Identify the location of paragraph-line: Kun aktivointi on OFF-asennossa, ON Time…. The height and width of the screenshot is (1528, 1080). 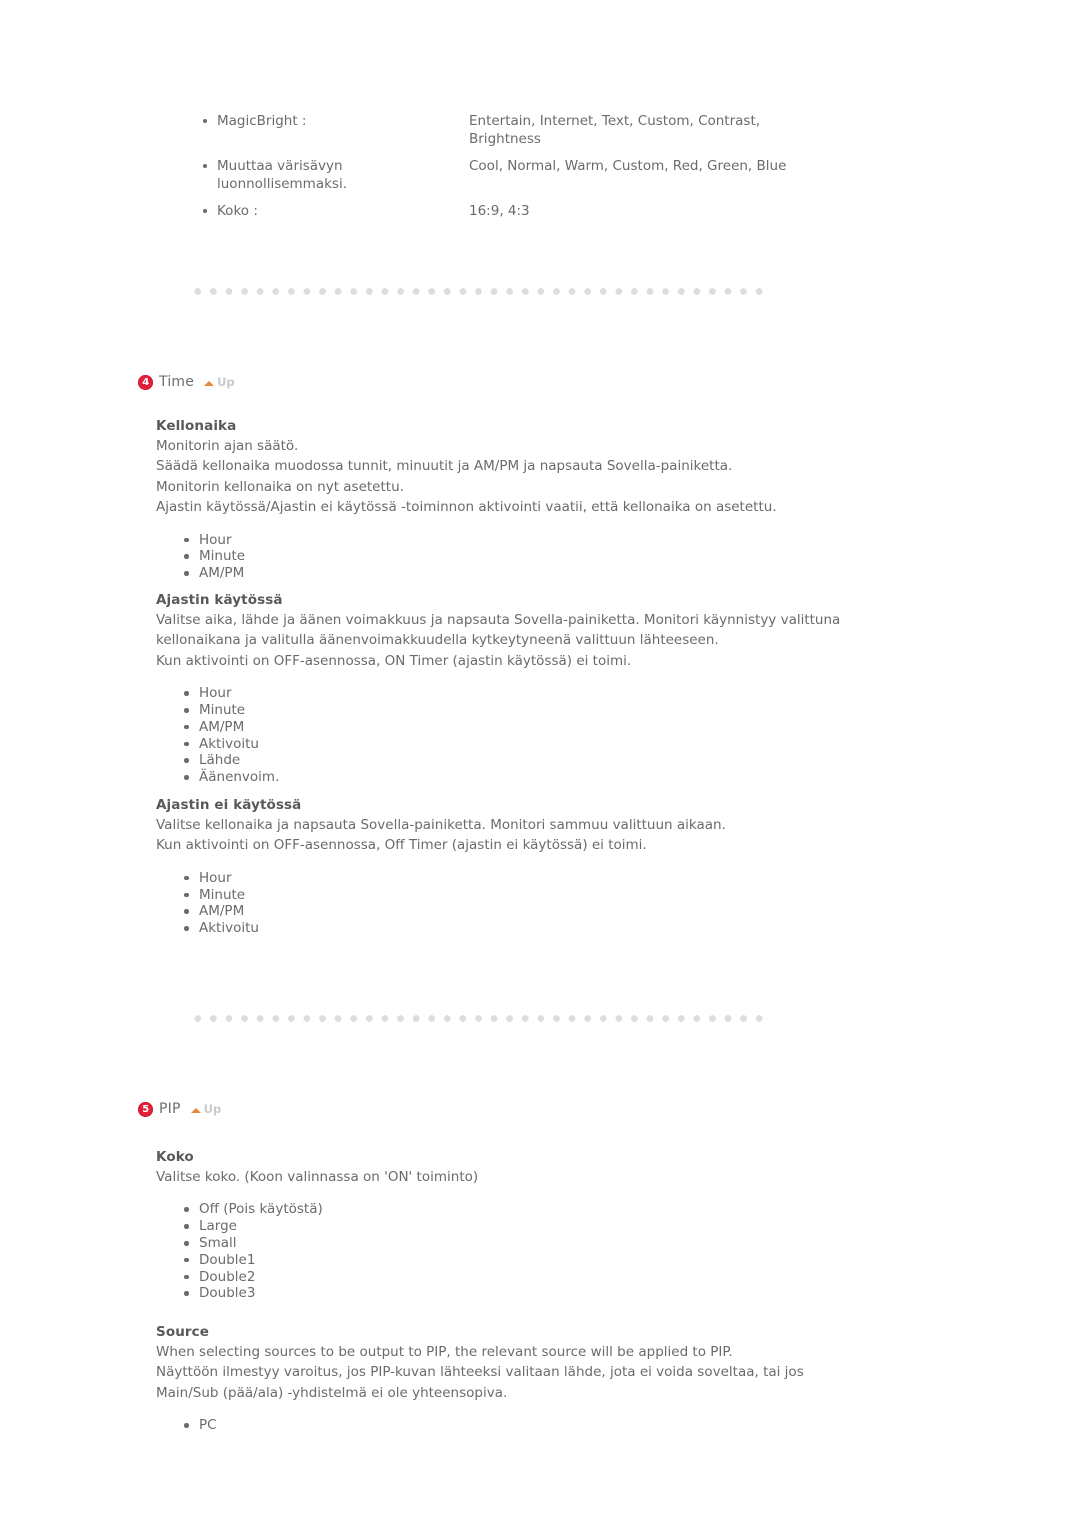
(394, 660).